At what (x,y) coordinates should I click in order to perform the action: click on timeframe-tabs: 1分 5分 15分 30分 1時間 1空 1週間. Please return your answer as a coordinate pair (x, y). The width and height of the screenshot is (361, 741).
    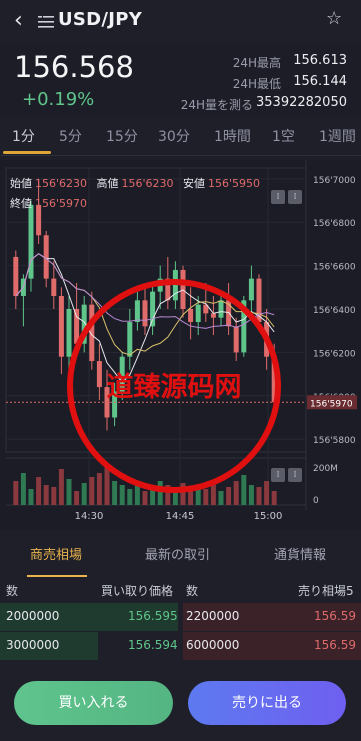
    Looking at the image, I should click on (180, 137).